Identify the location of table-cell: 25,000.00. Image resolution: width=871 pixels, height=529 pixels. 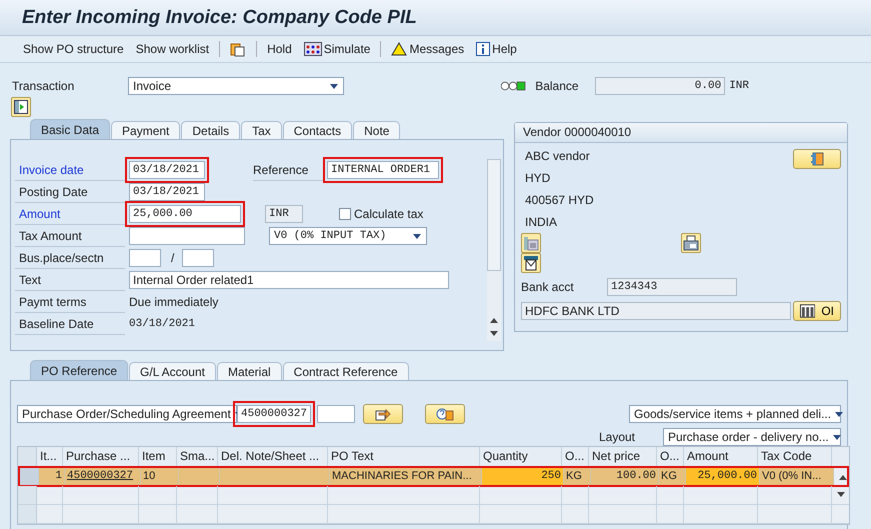
(723, 476).